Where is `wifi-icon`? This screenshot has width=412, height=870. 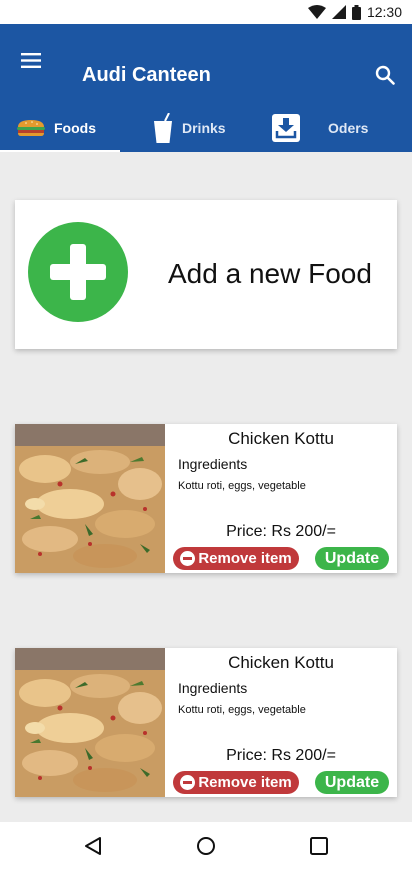 wifi-icon is located at coordinates (316, 12).